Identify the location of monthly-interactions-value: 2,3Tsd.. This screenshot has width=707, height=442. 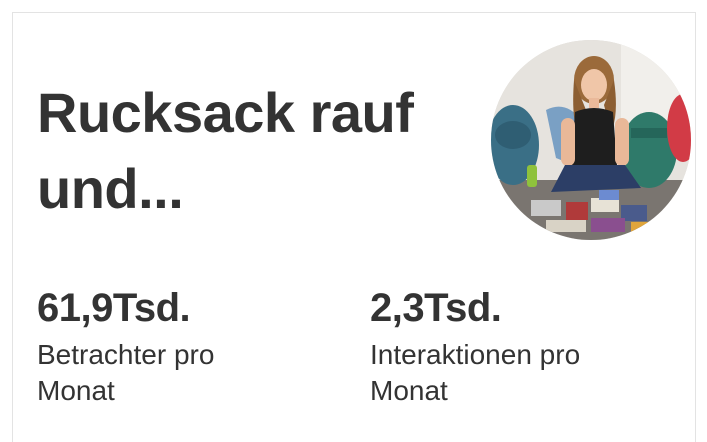
(436, 308).